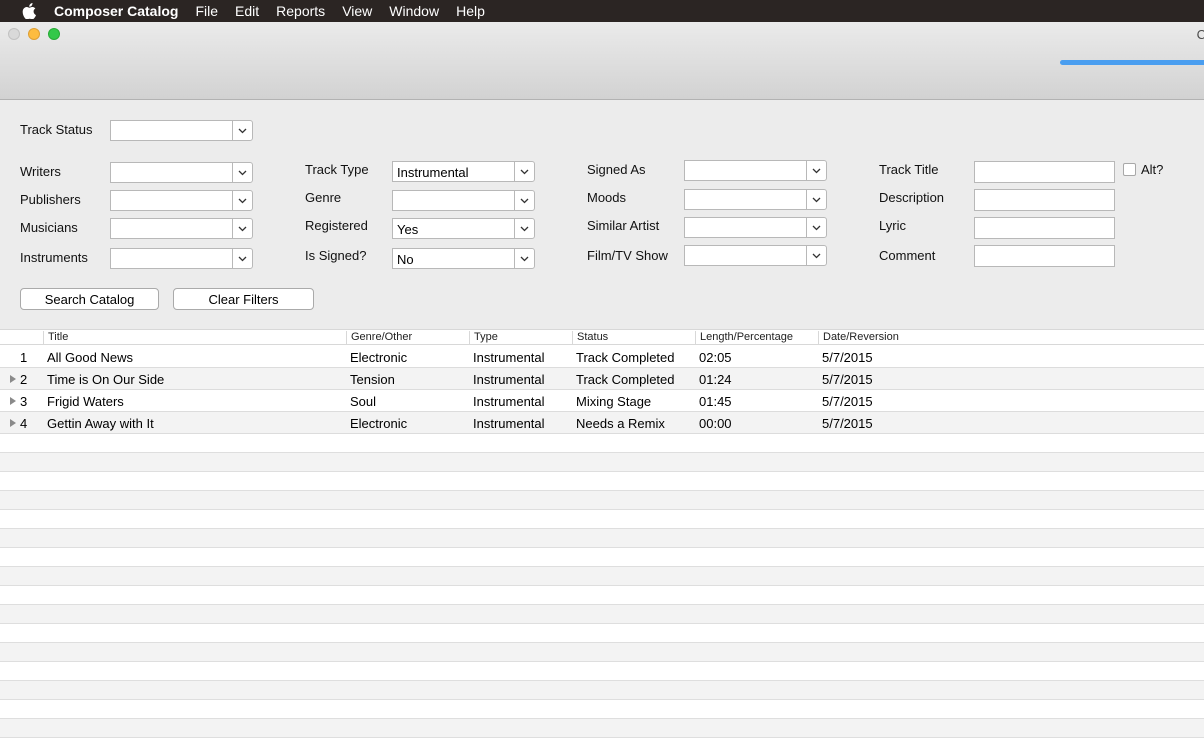 This screenshot has height=744, width=1204. Describe the element at coordinates (715, 423) in the screenshot. I see `row-length: 00:00` at that location.